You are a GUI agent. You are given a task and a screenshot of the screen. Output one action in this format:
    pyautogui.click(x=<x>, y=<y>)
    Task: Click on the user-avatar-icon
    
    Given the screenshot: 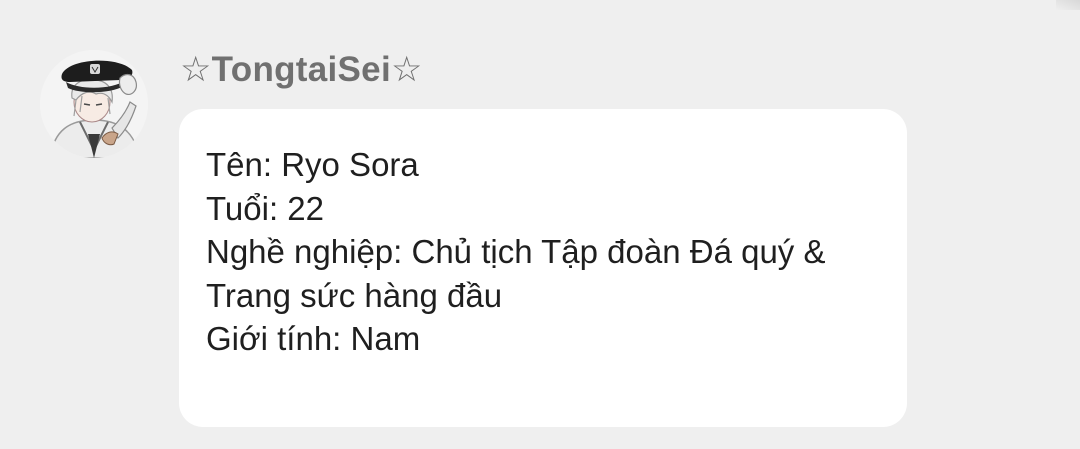 What is the action you would take?
    pyautogui.click(x=94, y=104)
    